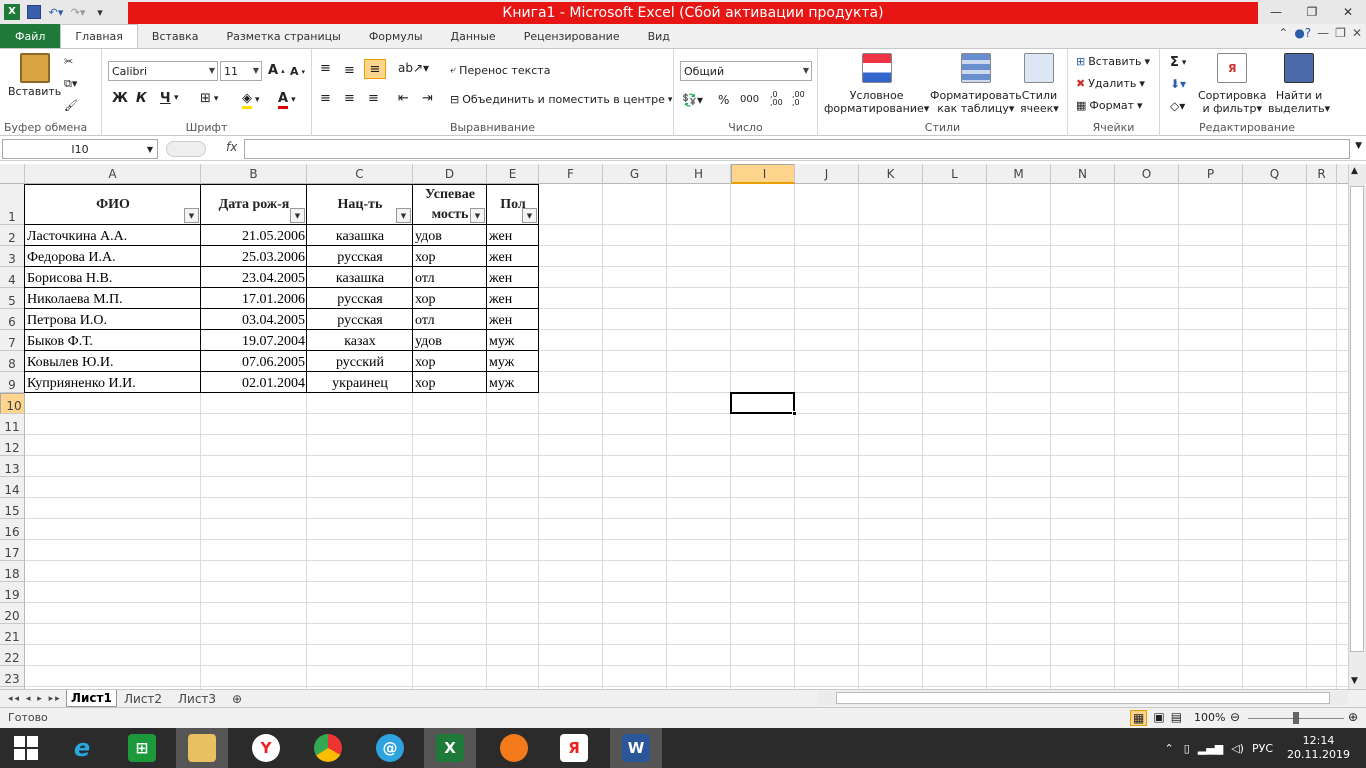  Describe the element at coordinates (1312, 12) in the screenshot. I see `restore-button: ❐` at that location.